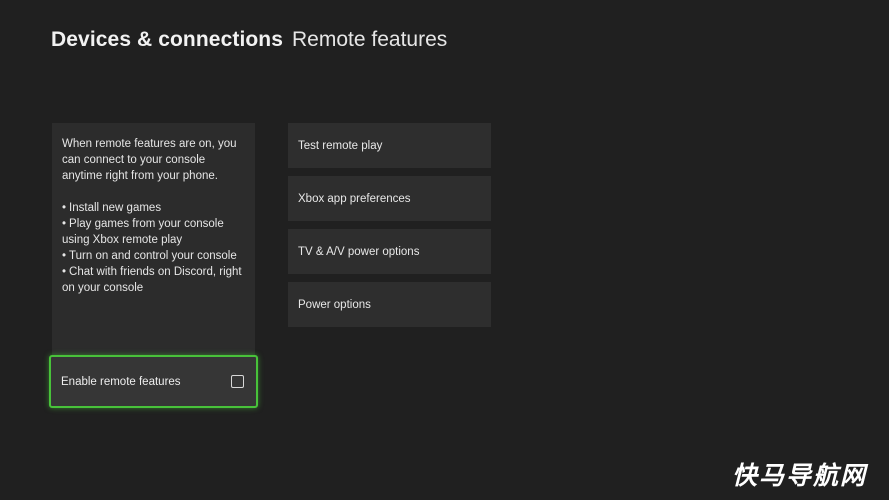 Image resolution: width=889 pixels, height=500 pixels. Describe the element at coordinates (389, 304) in the screenshot. I see `power-options-button: Power options` at that location.